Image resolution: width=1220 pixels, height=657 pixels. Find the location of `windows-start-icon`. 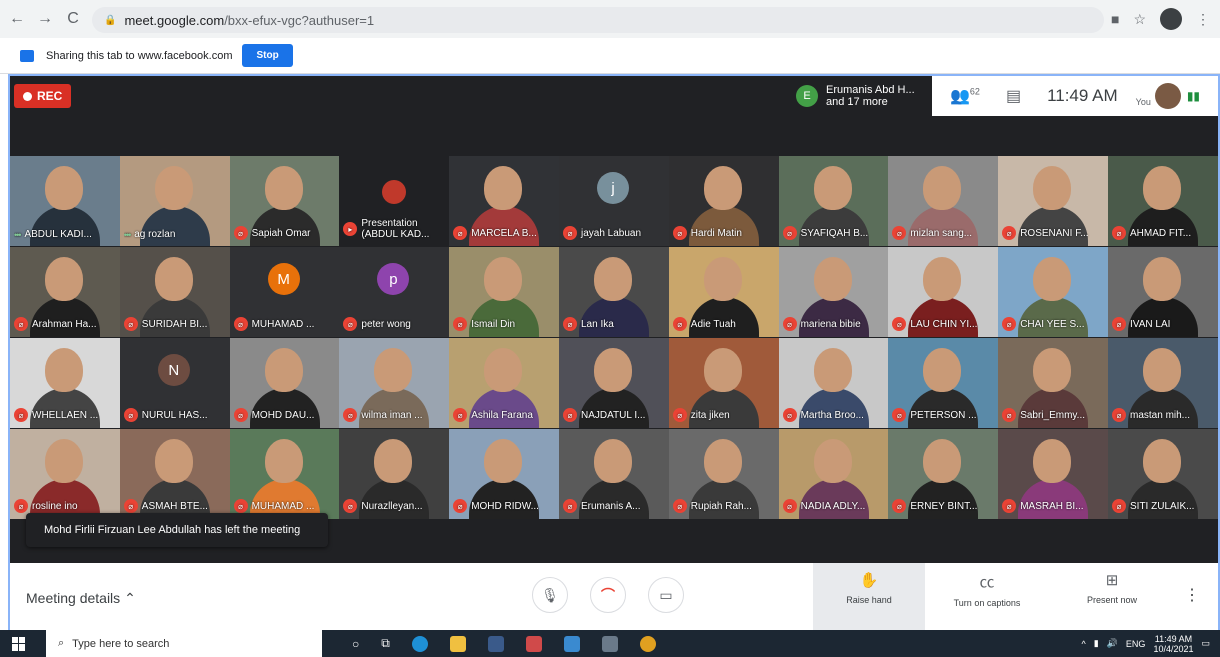

windows-start-icon is located at coordinates (19, 643).